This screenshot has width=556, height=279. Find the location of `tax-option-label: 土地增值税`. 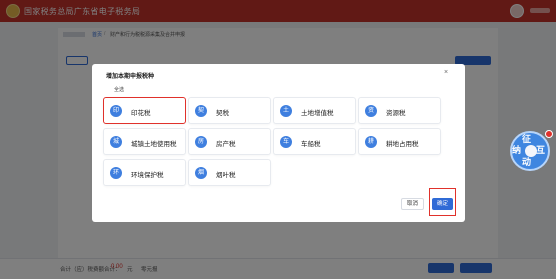

tax-option-label: 土地增值税 is located at coordinates (317, 113).